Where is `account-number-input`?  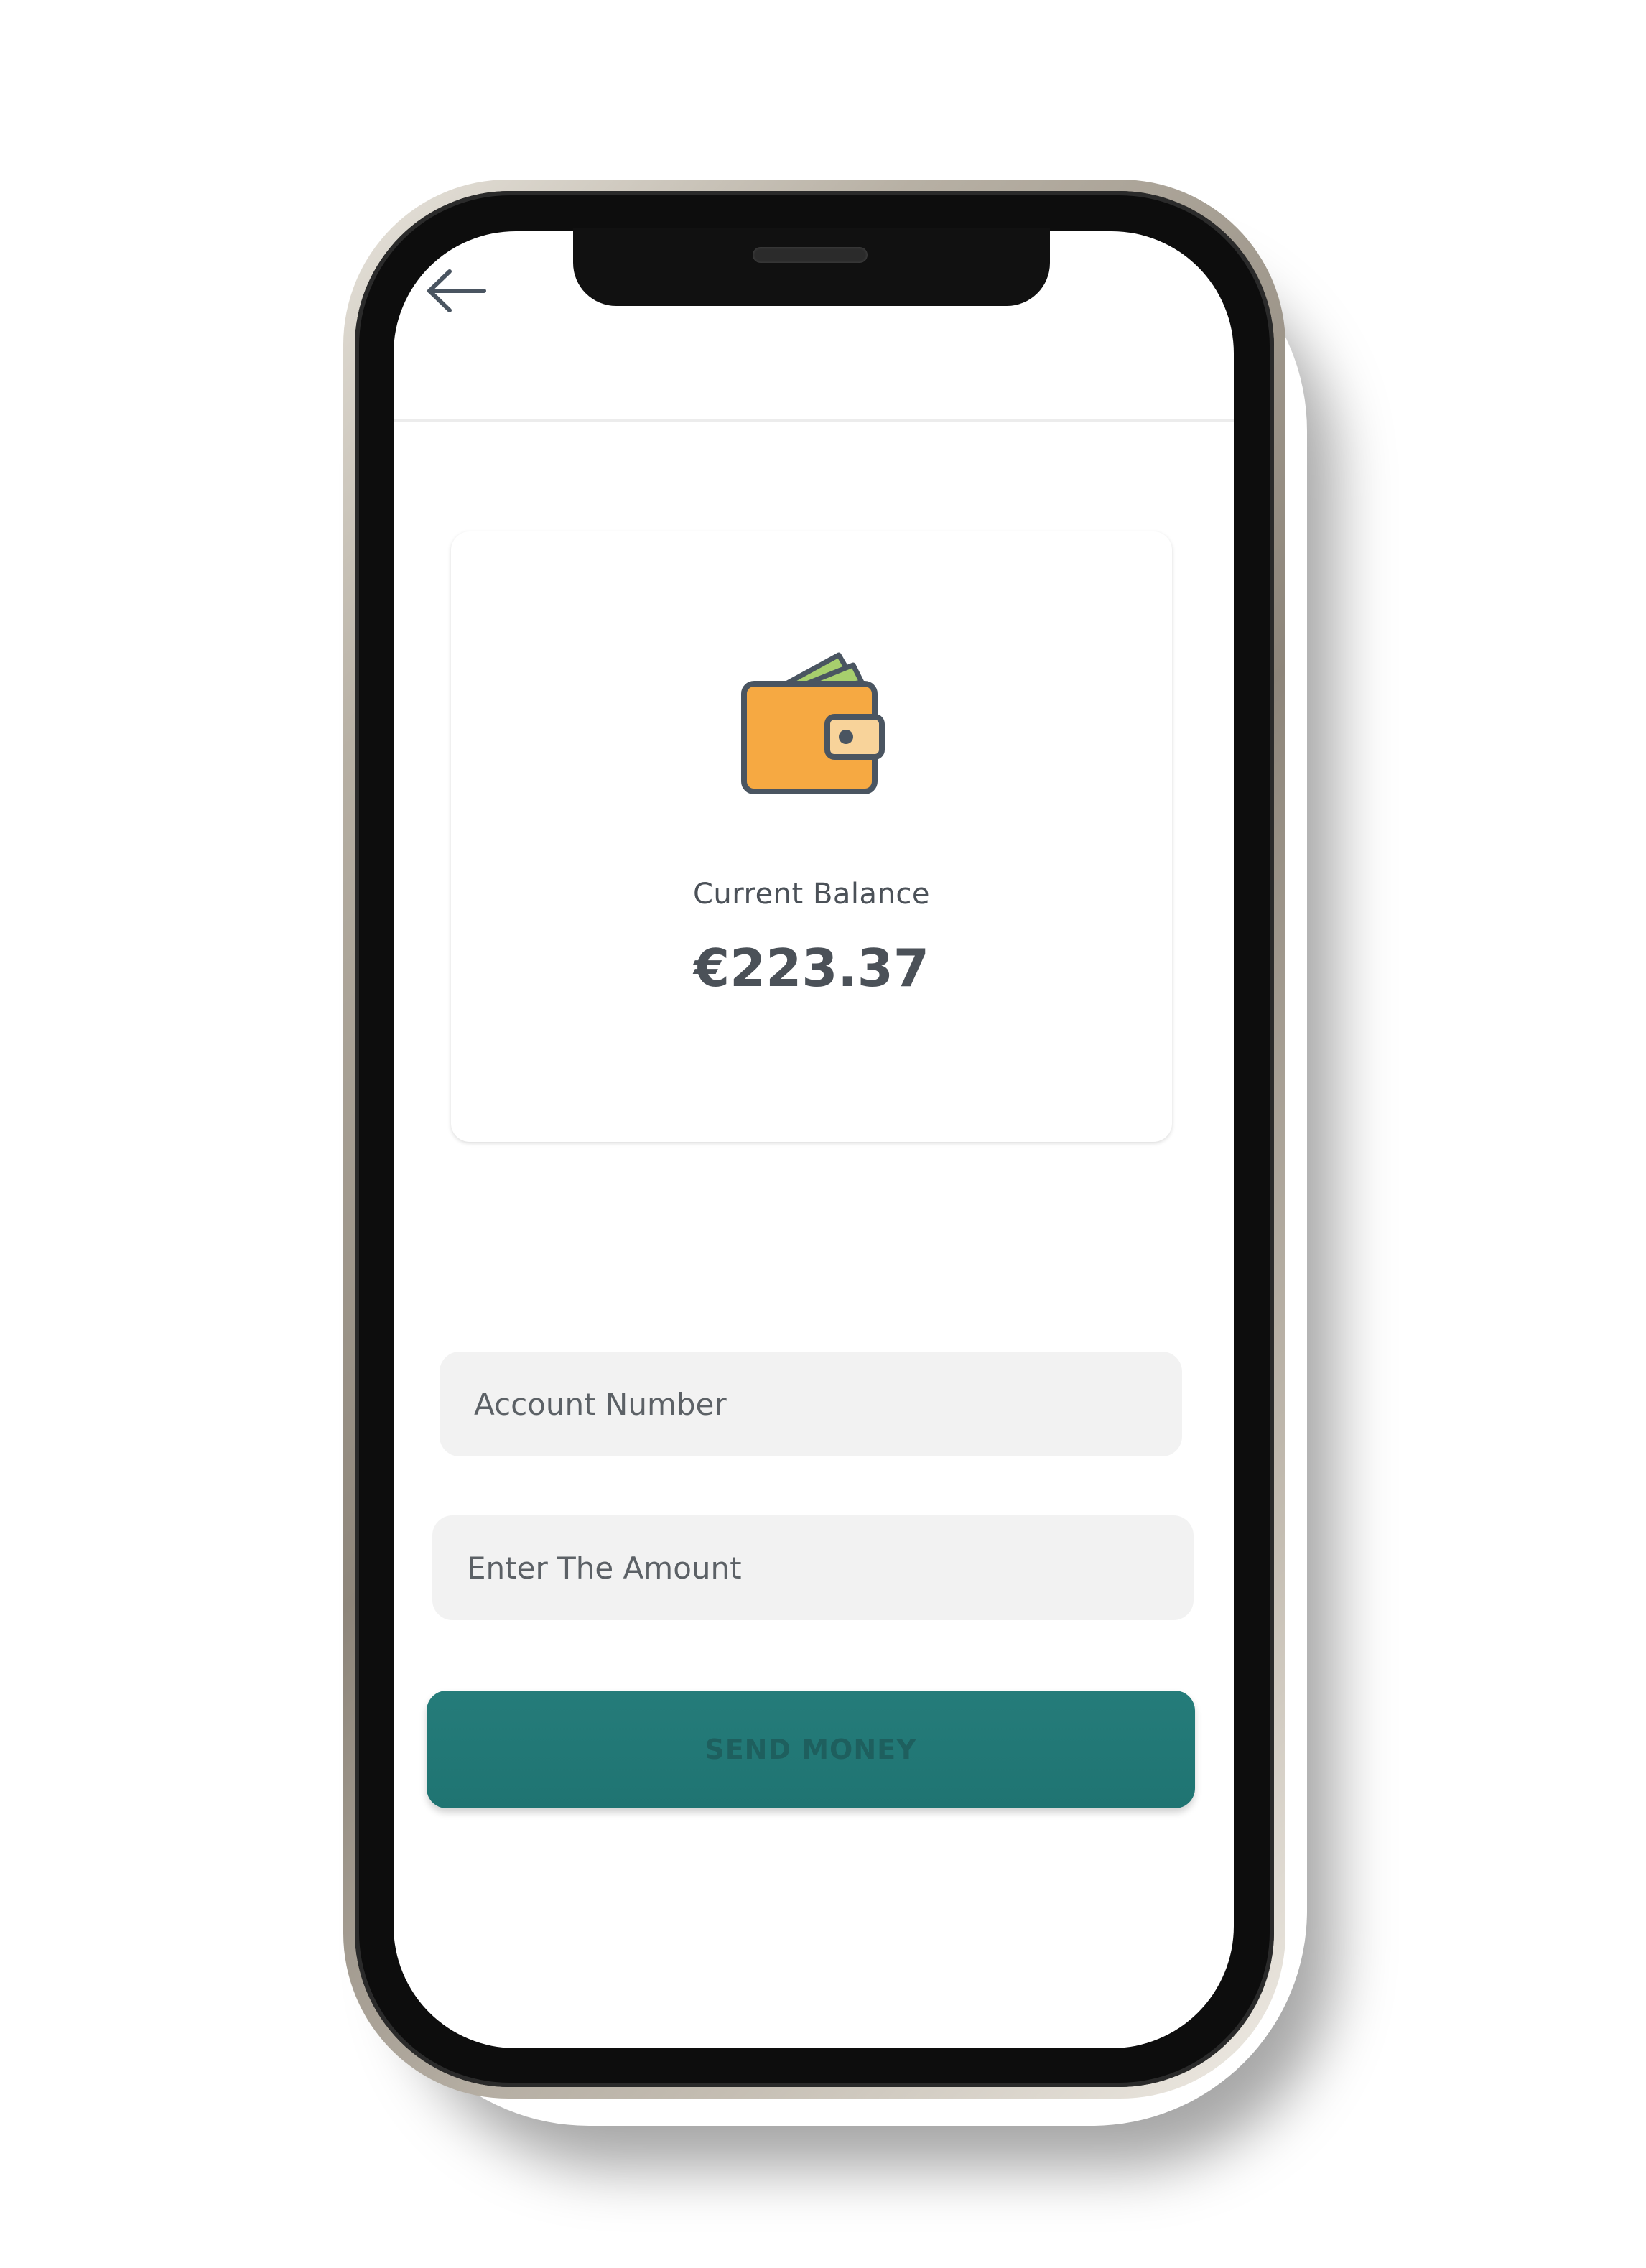 account-number-input is located at coordinates (811, 1404).